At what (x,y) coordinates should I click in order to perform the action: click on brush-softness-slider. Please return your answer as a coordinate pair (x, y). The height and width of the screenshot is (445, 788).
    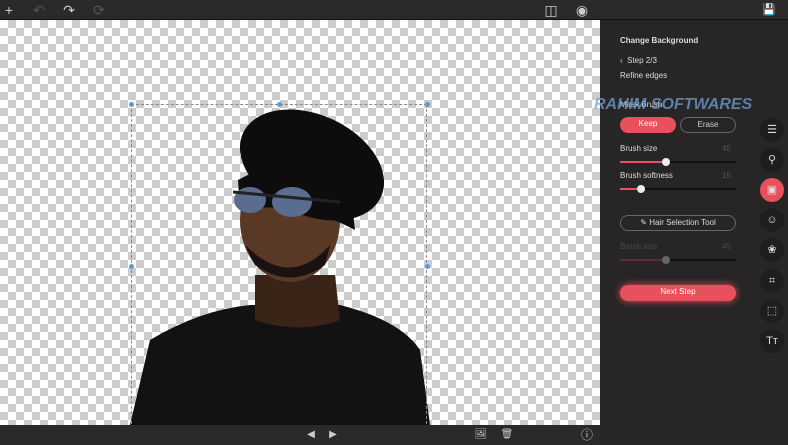
    Looking at the image, I should click on (678, 189).